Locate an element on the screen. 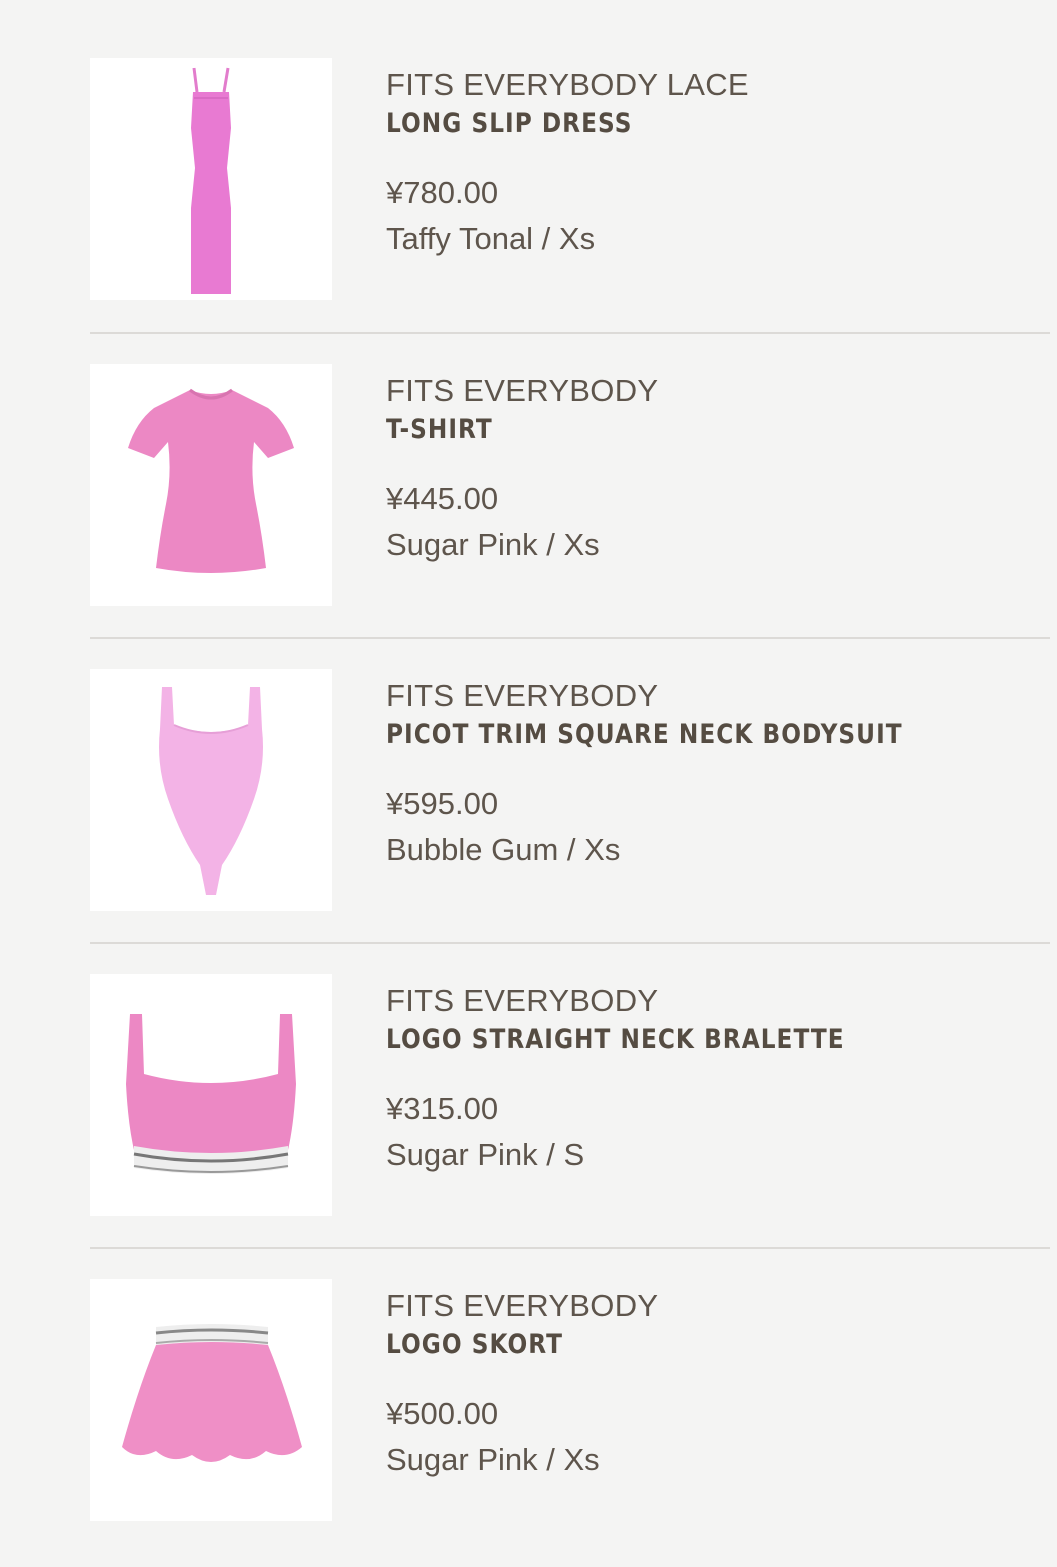  product-name: LONG SLIP DRESS is located at coordinates (670, 124).